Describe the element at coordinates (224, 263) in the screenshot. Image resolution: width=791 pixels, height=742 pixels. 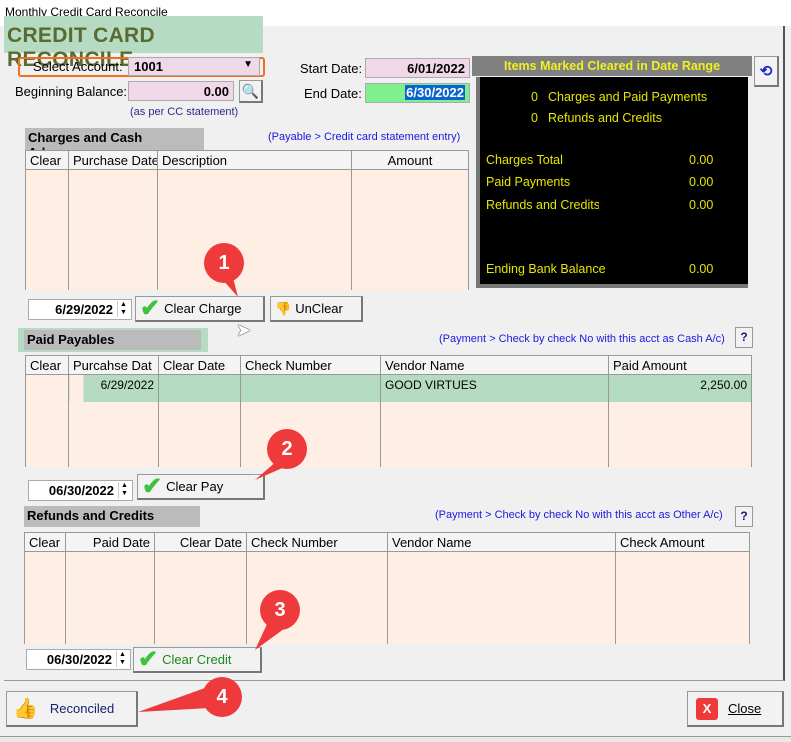
I see `callout-1: 1` at that location.